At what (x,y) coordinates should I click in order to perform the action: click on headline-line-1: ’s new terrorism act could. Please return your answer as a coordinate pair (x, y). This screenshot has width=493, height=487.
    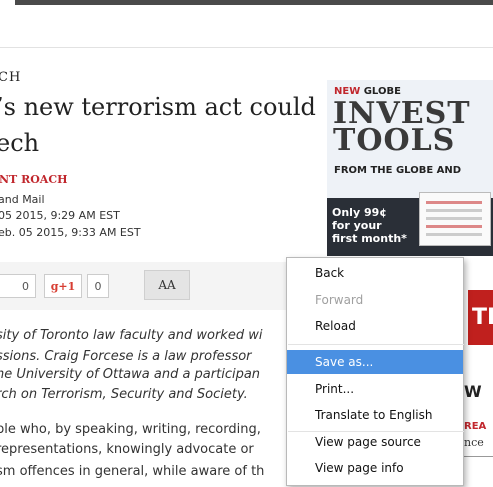
    Looking at the image, I should click on (158, 107).